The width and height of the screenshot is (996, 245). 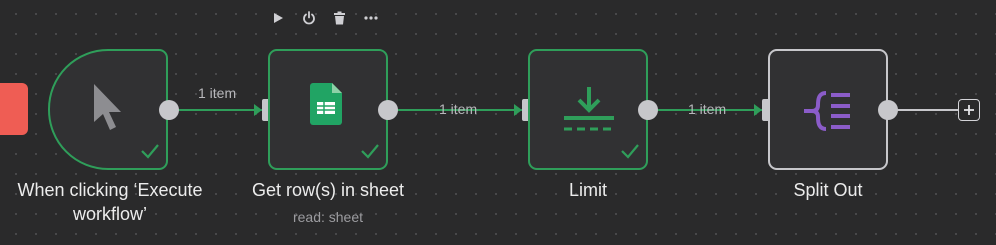 I want to click on node-label: When clicking ‘Execute workflow’, so click(x=110, y=202).